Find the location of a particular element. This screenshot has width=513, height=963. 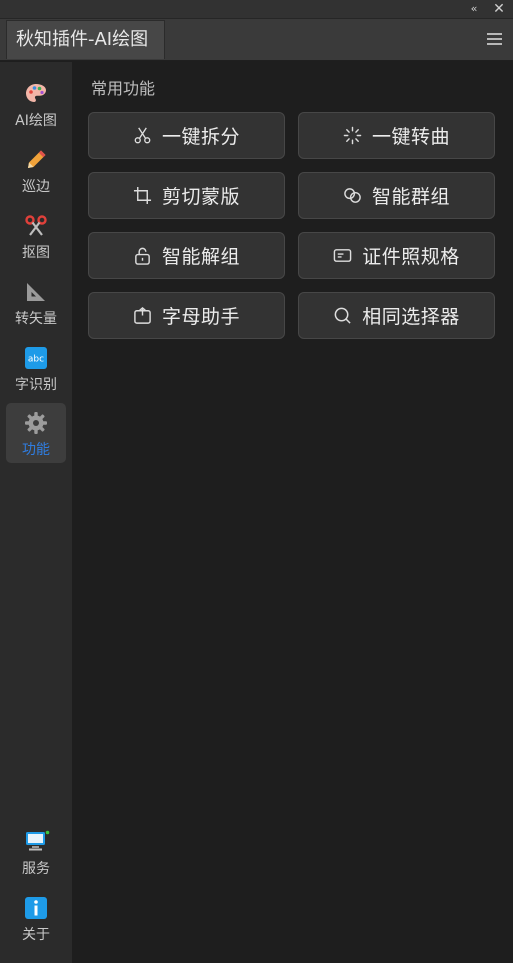

sidebar-item-text-recognition: abc 字识别 is located at coordinates (36, 368).